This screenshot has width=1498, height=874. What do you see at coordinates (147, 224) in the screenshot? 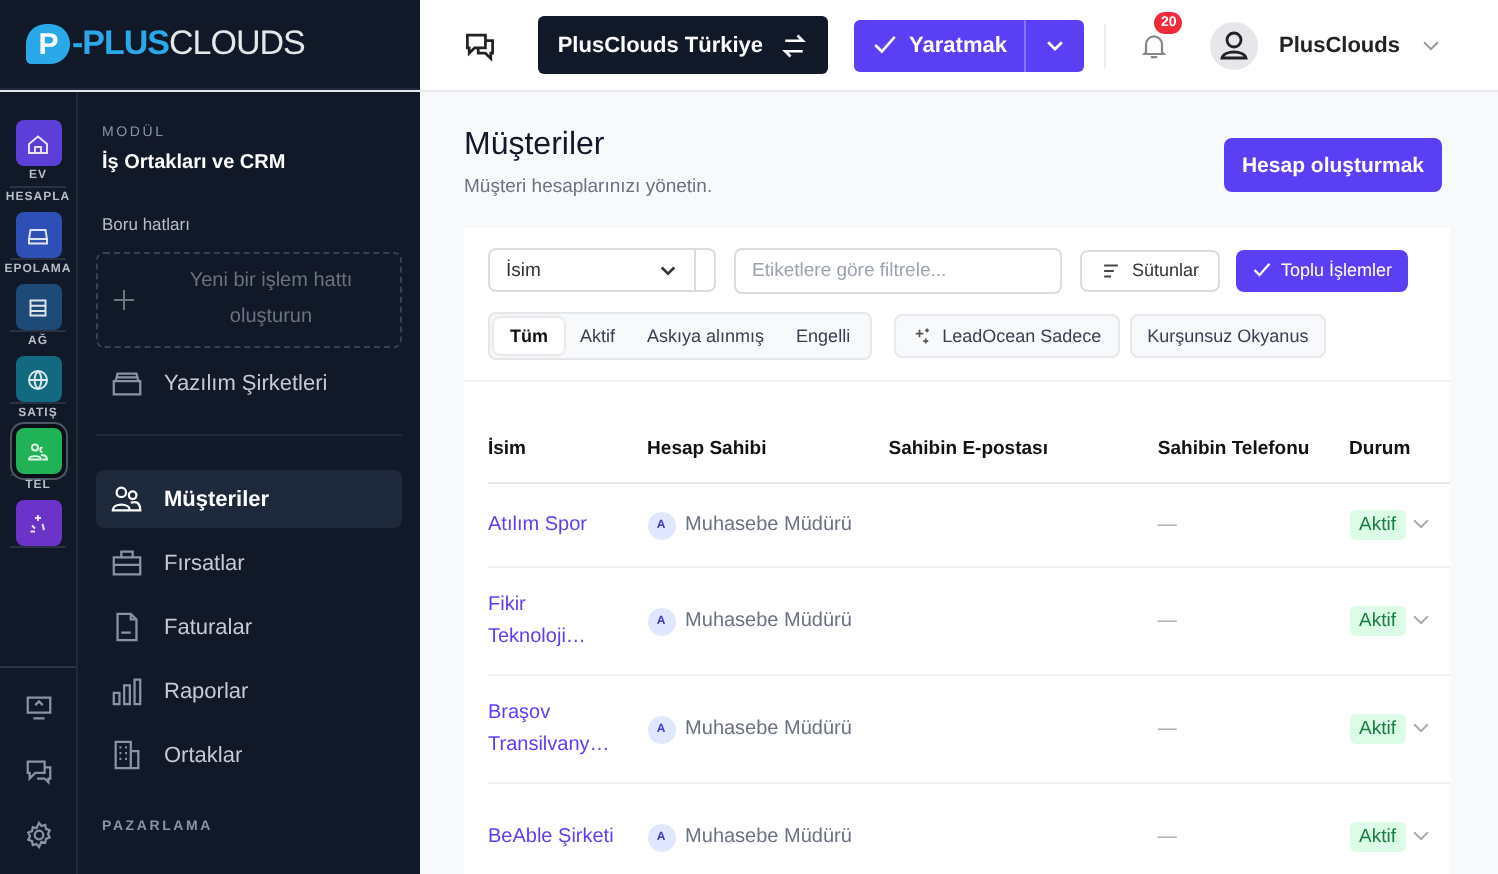
I see `section-label: Boru hatları` at bounding box center [147, 224].